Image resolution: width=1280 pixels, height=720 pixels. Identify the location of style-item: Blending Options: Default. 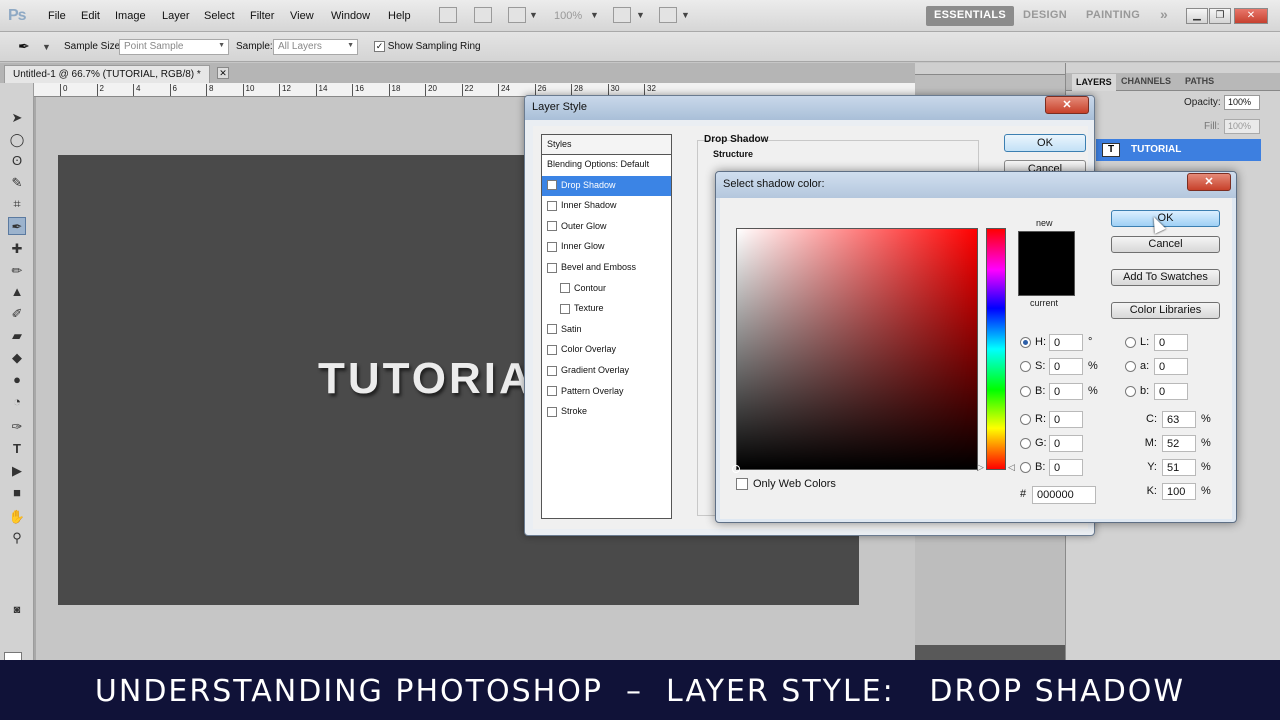
(606, 165).